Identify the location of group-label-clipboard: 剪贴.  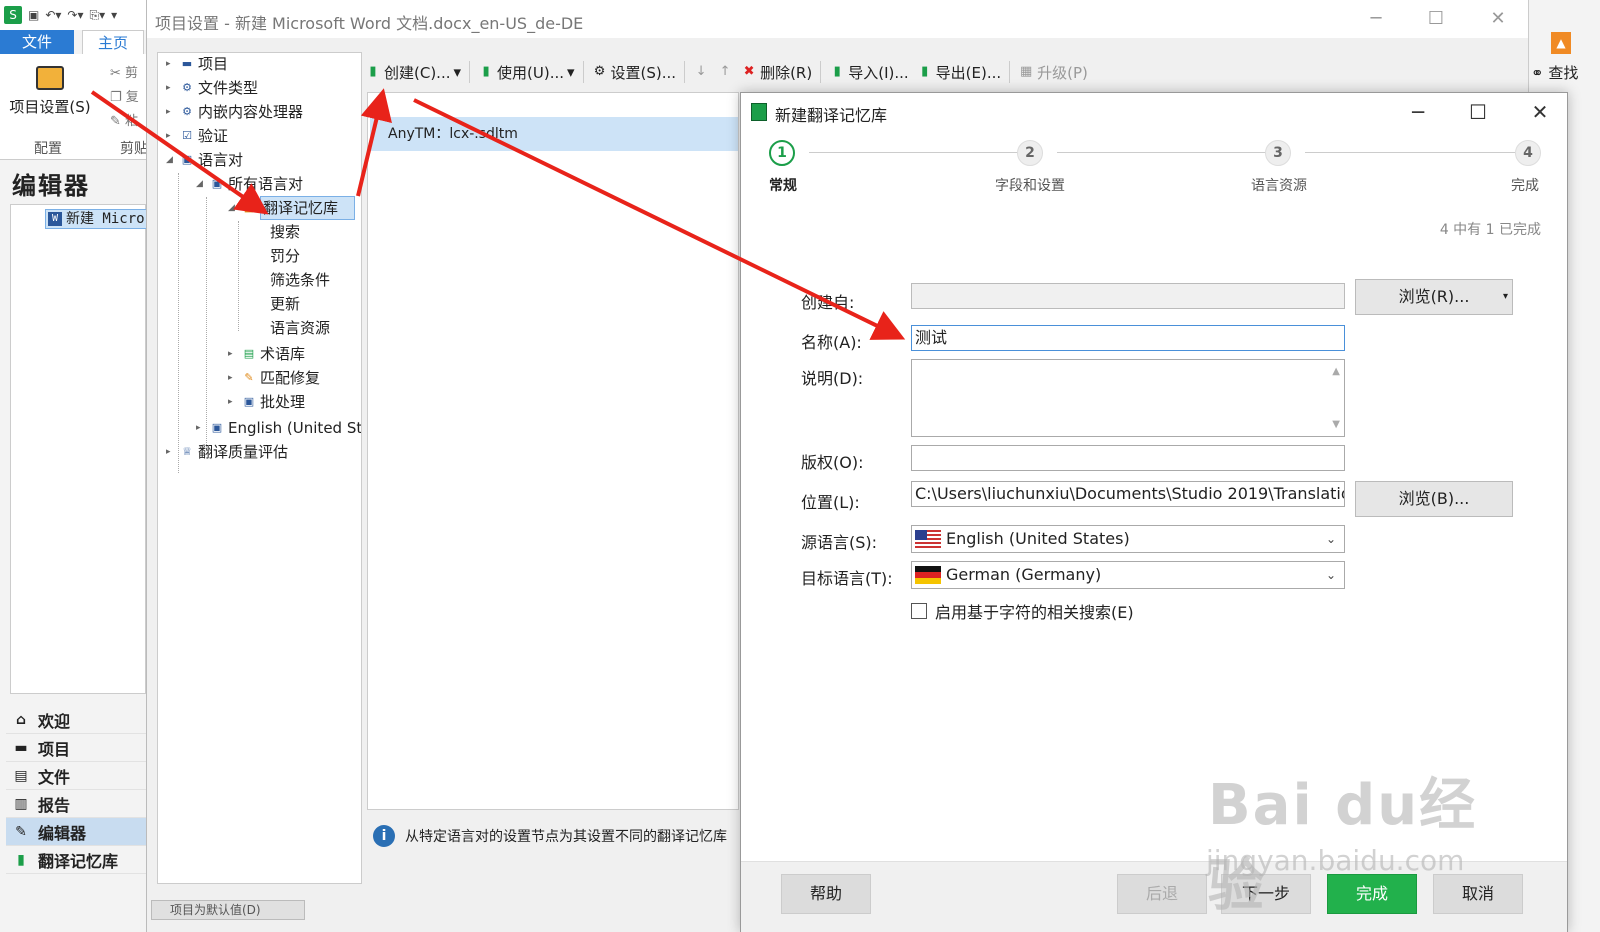
(134, 149).